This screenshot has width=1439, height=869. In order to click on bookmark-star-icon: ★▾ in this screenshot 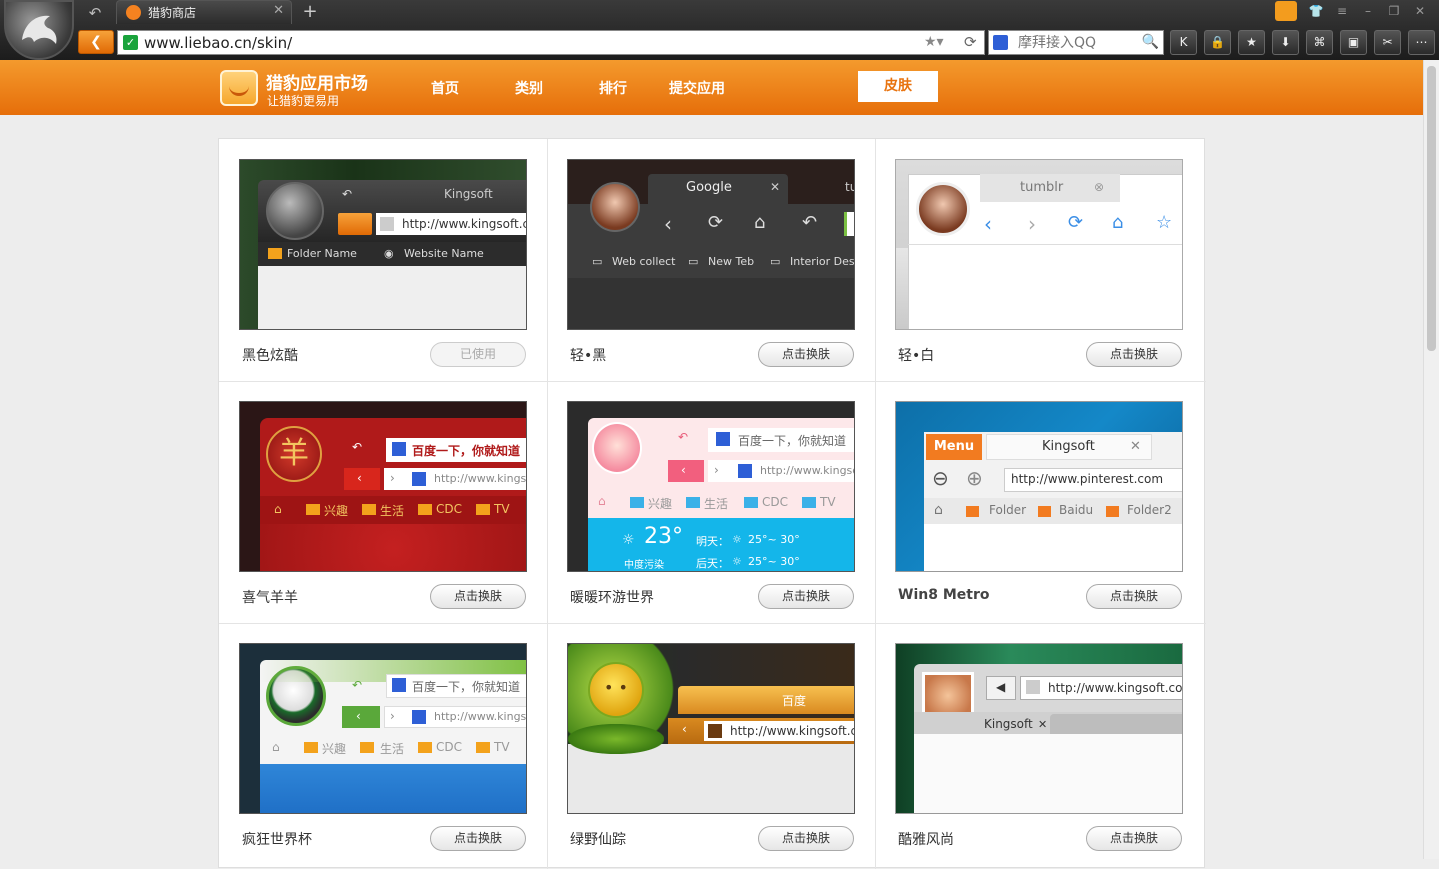, I will do `click(934, 42)`.